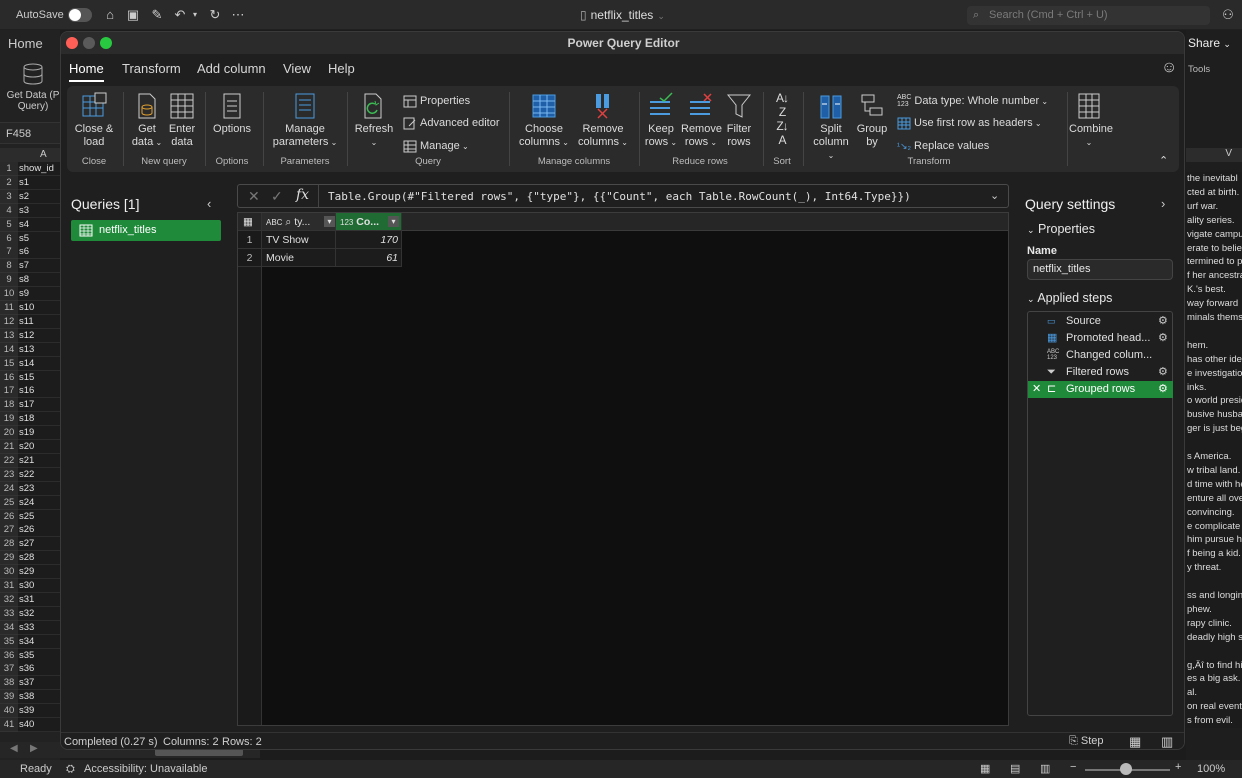  I want to click on tab-transform: Transform, so click(151, 68).